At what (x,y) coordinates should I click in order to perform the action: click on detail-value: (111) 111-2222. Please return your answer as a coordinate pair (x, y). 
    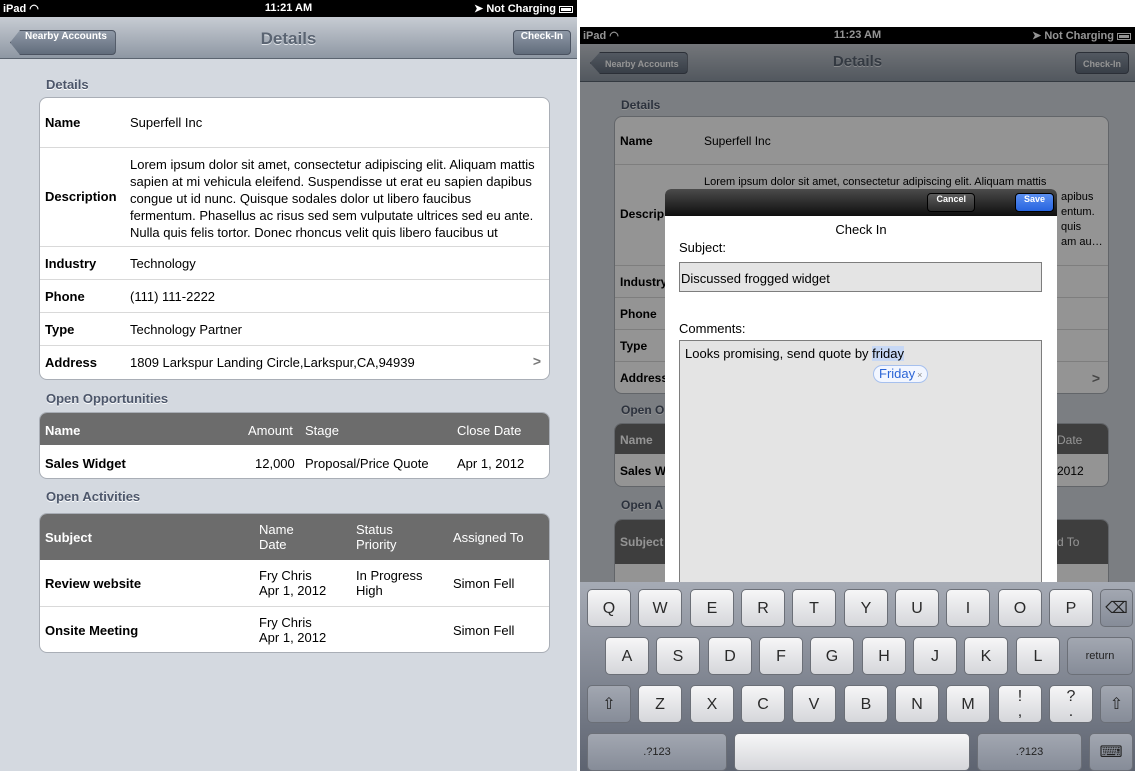
    Looking at the image, I should click on (173, 296).